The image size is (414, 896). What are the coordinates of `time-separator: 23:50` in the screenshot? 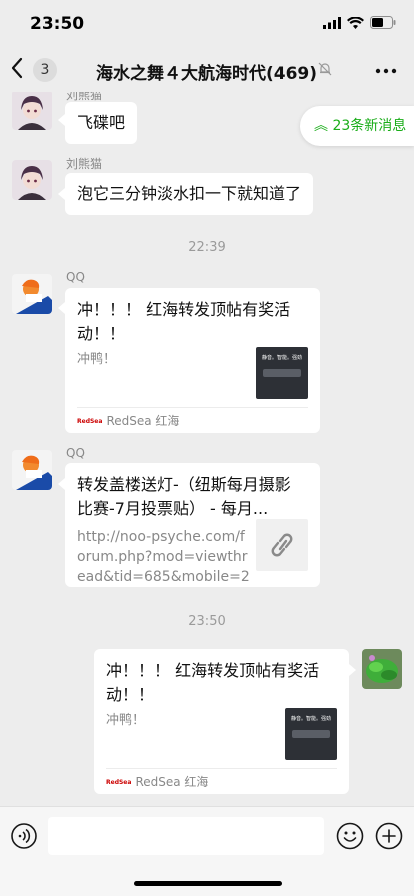 It's located at (207, 621).